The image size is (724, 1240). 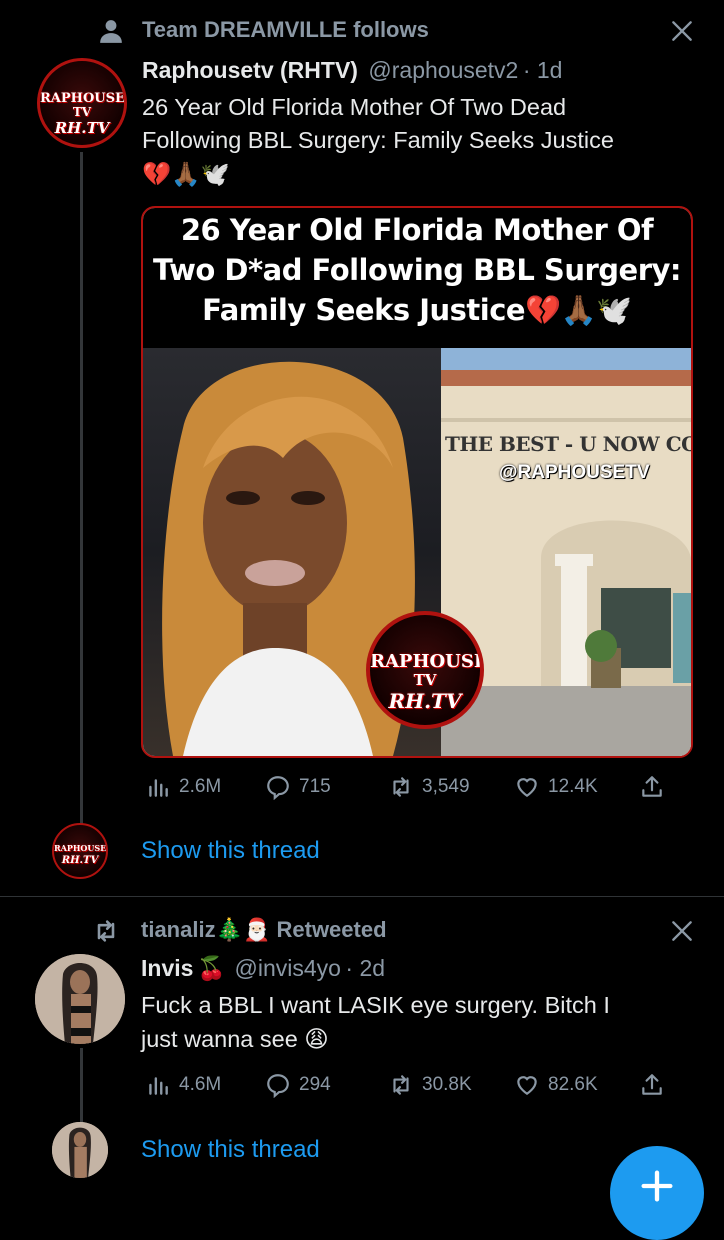 I want to click on building-sign: THE BEST - U NOW CO, so click(x=568, y=444).